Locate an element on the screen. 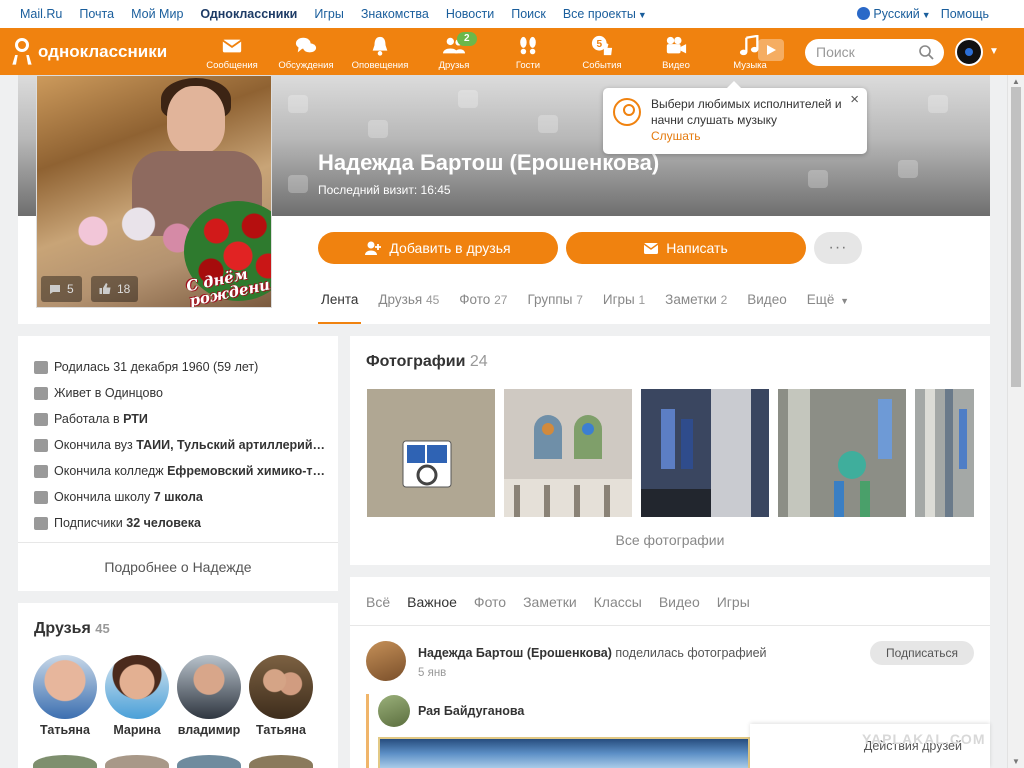 The width and height of the screenshot is (1024, 768). feed-tab-games: Игры is located at coordinates (733, 602).